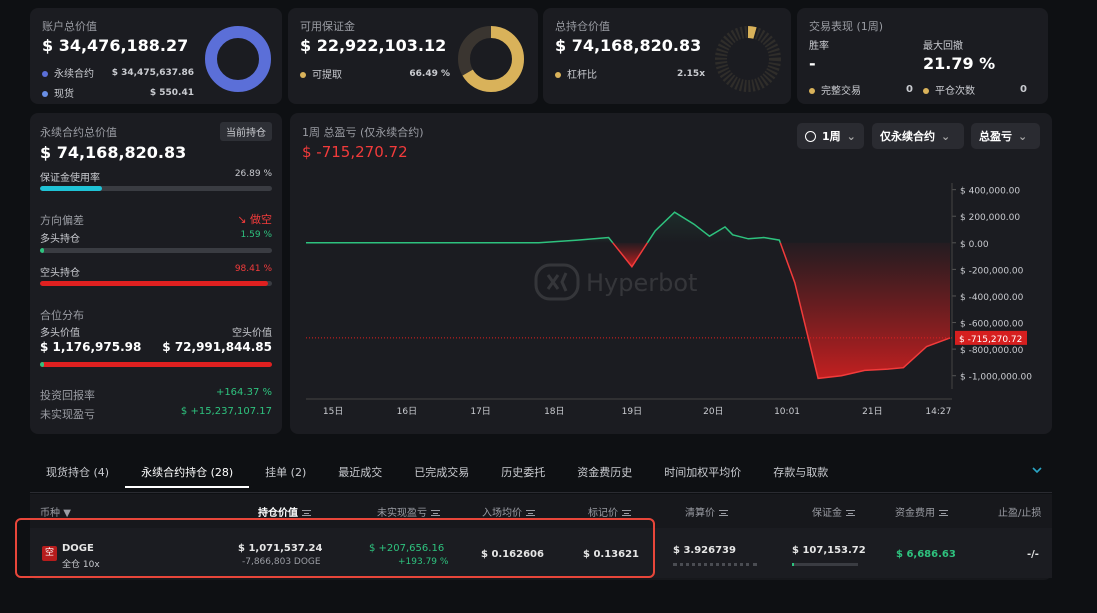 The height and width of the screenshot is (613, 1097). What do you see at coordinates (604, 473) in the screenshot?
I see `tab-6: 资金费历史` at bounding box center [604, 473].